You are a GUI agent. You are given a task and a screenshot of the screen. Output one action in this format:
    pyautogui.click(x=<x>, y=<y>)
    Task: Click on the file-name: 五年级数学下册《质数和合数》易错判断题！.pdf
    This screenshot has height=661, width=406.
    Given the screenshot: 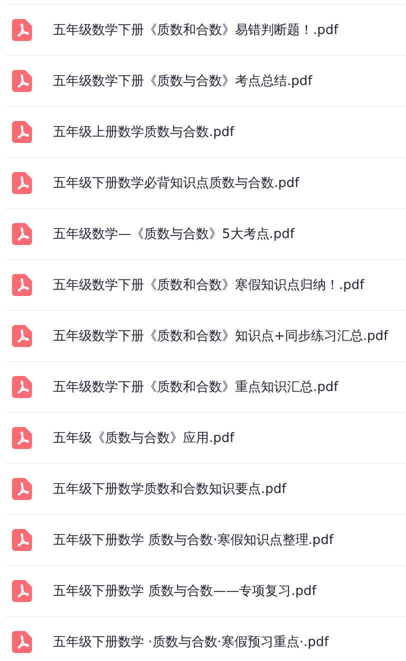 What is the action you would take?
    pyautogui.click(x=195, y=30)
    